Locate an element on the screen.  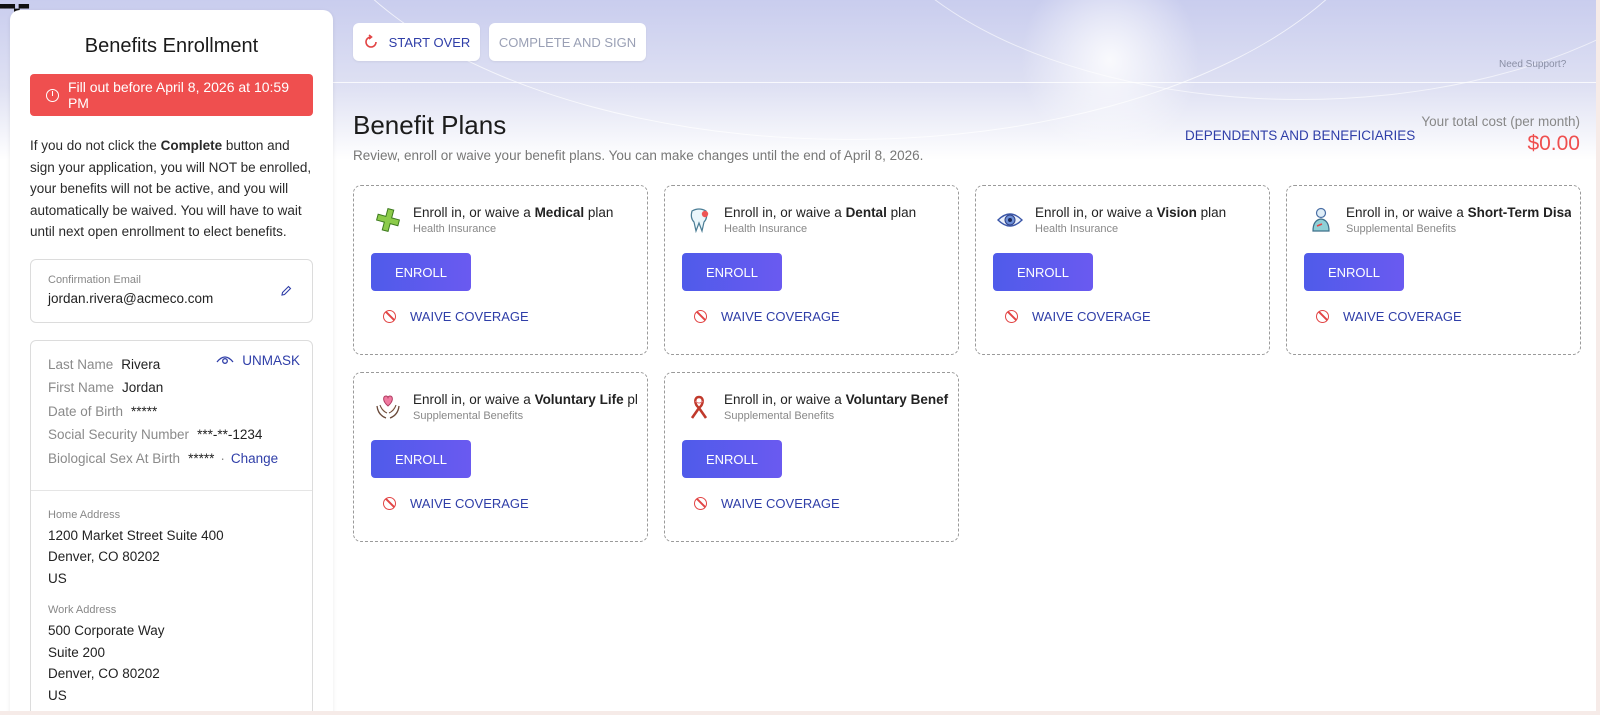
unmask-button: UNMASK is located at coordinates (258, 360).